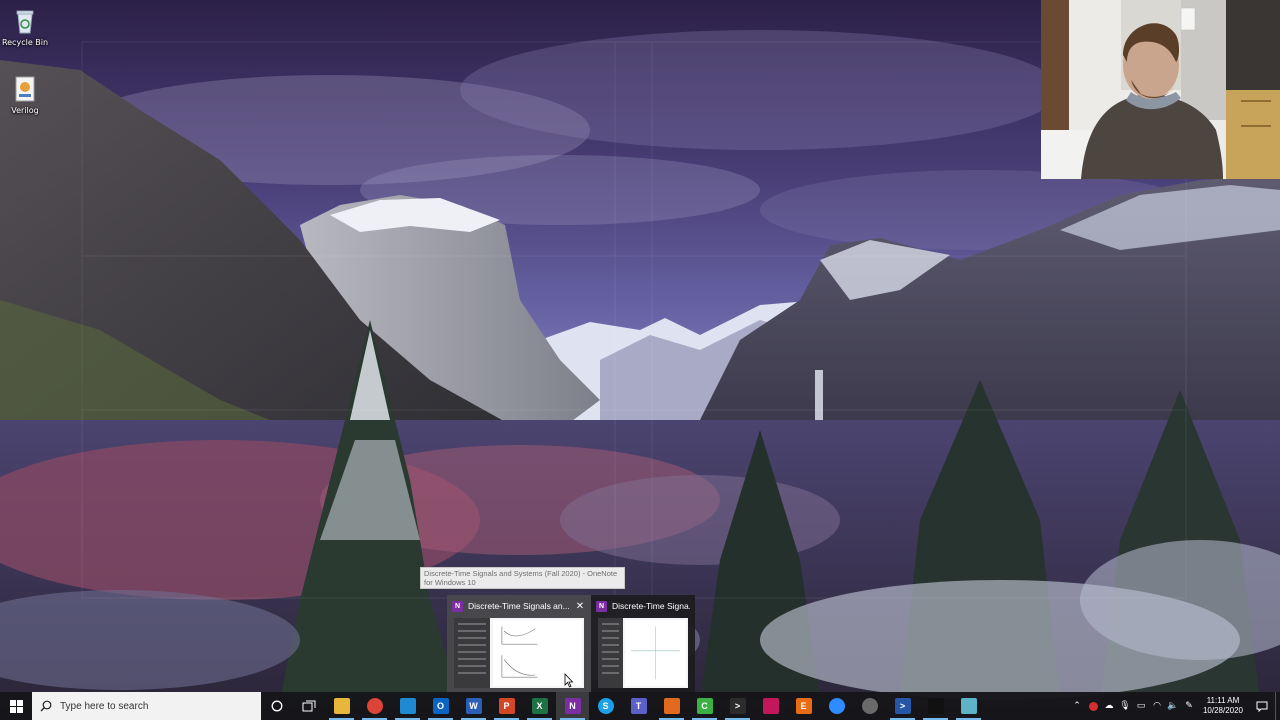 This screenshot has height=720, width=1280. Describe the element at coordinates (1157, 706) in the screenshot. I see `wifi-icon: ◠` at that location.